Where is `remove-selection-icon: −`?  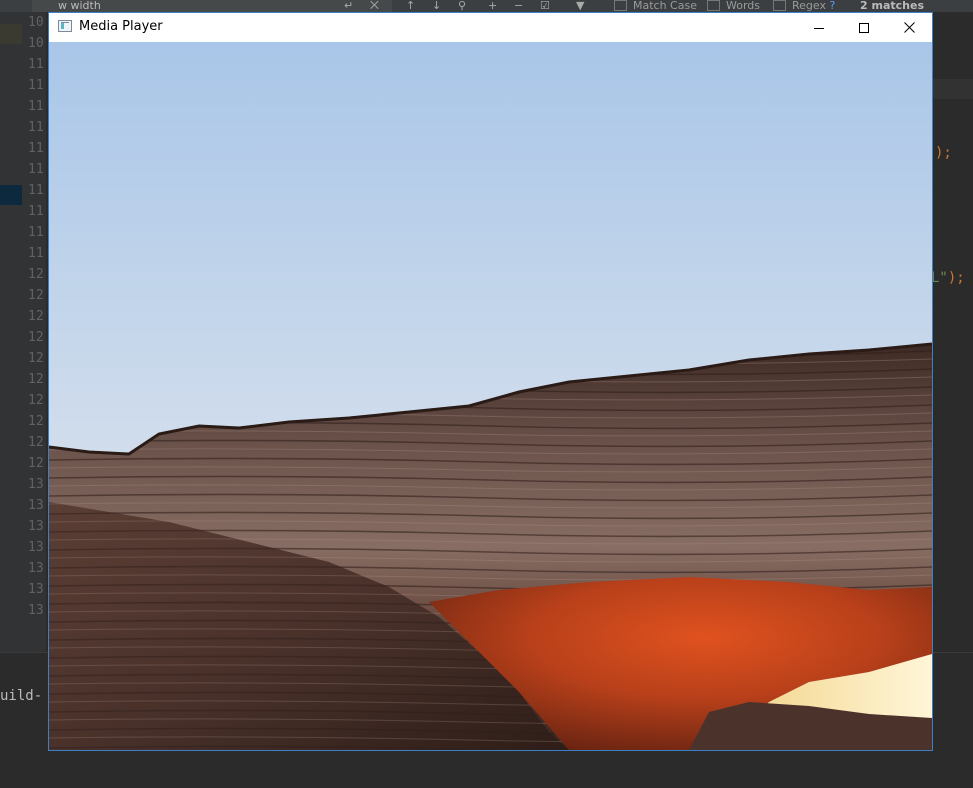 remove-selection-icon: − is located at coordinates (518, 6).